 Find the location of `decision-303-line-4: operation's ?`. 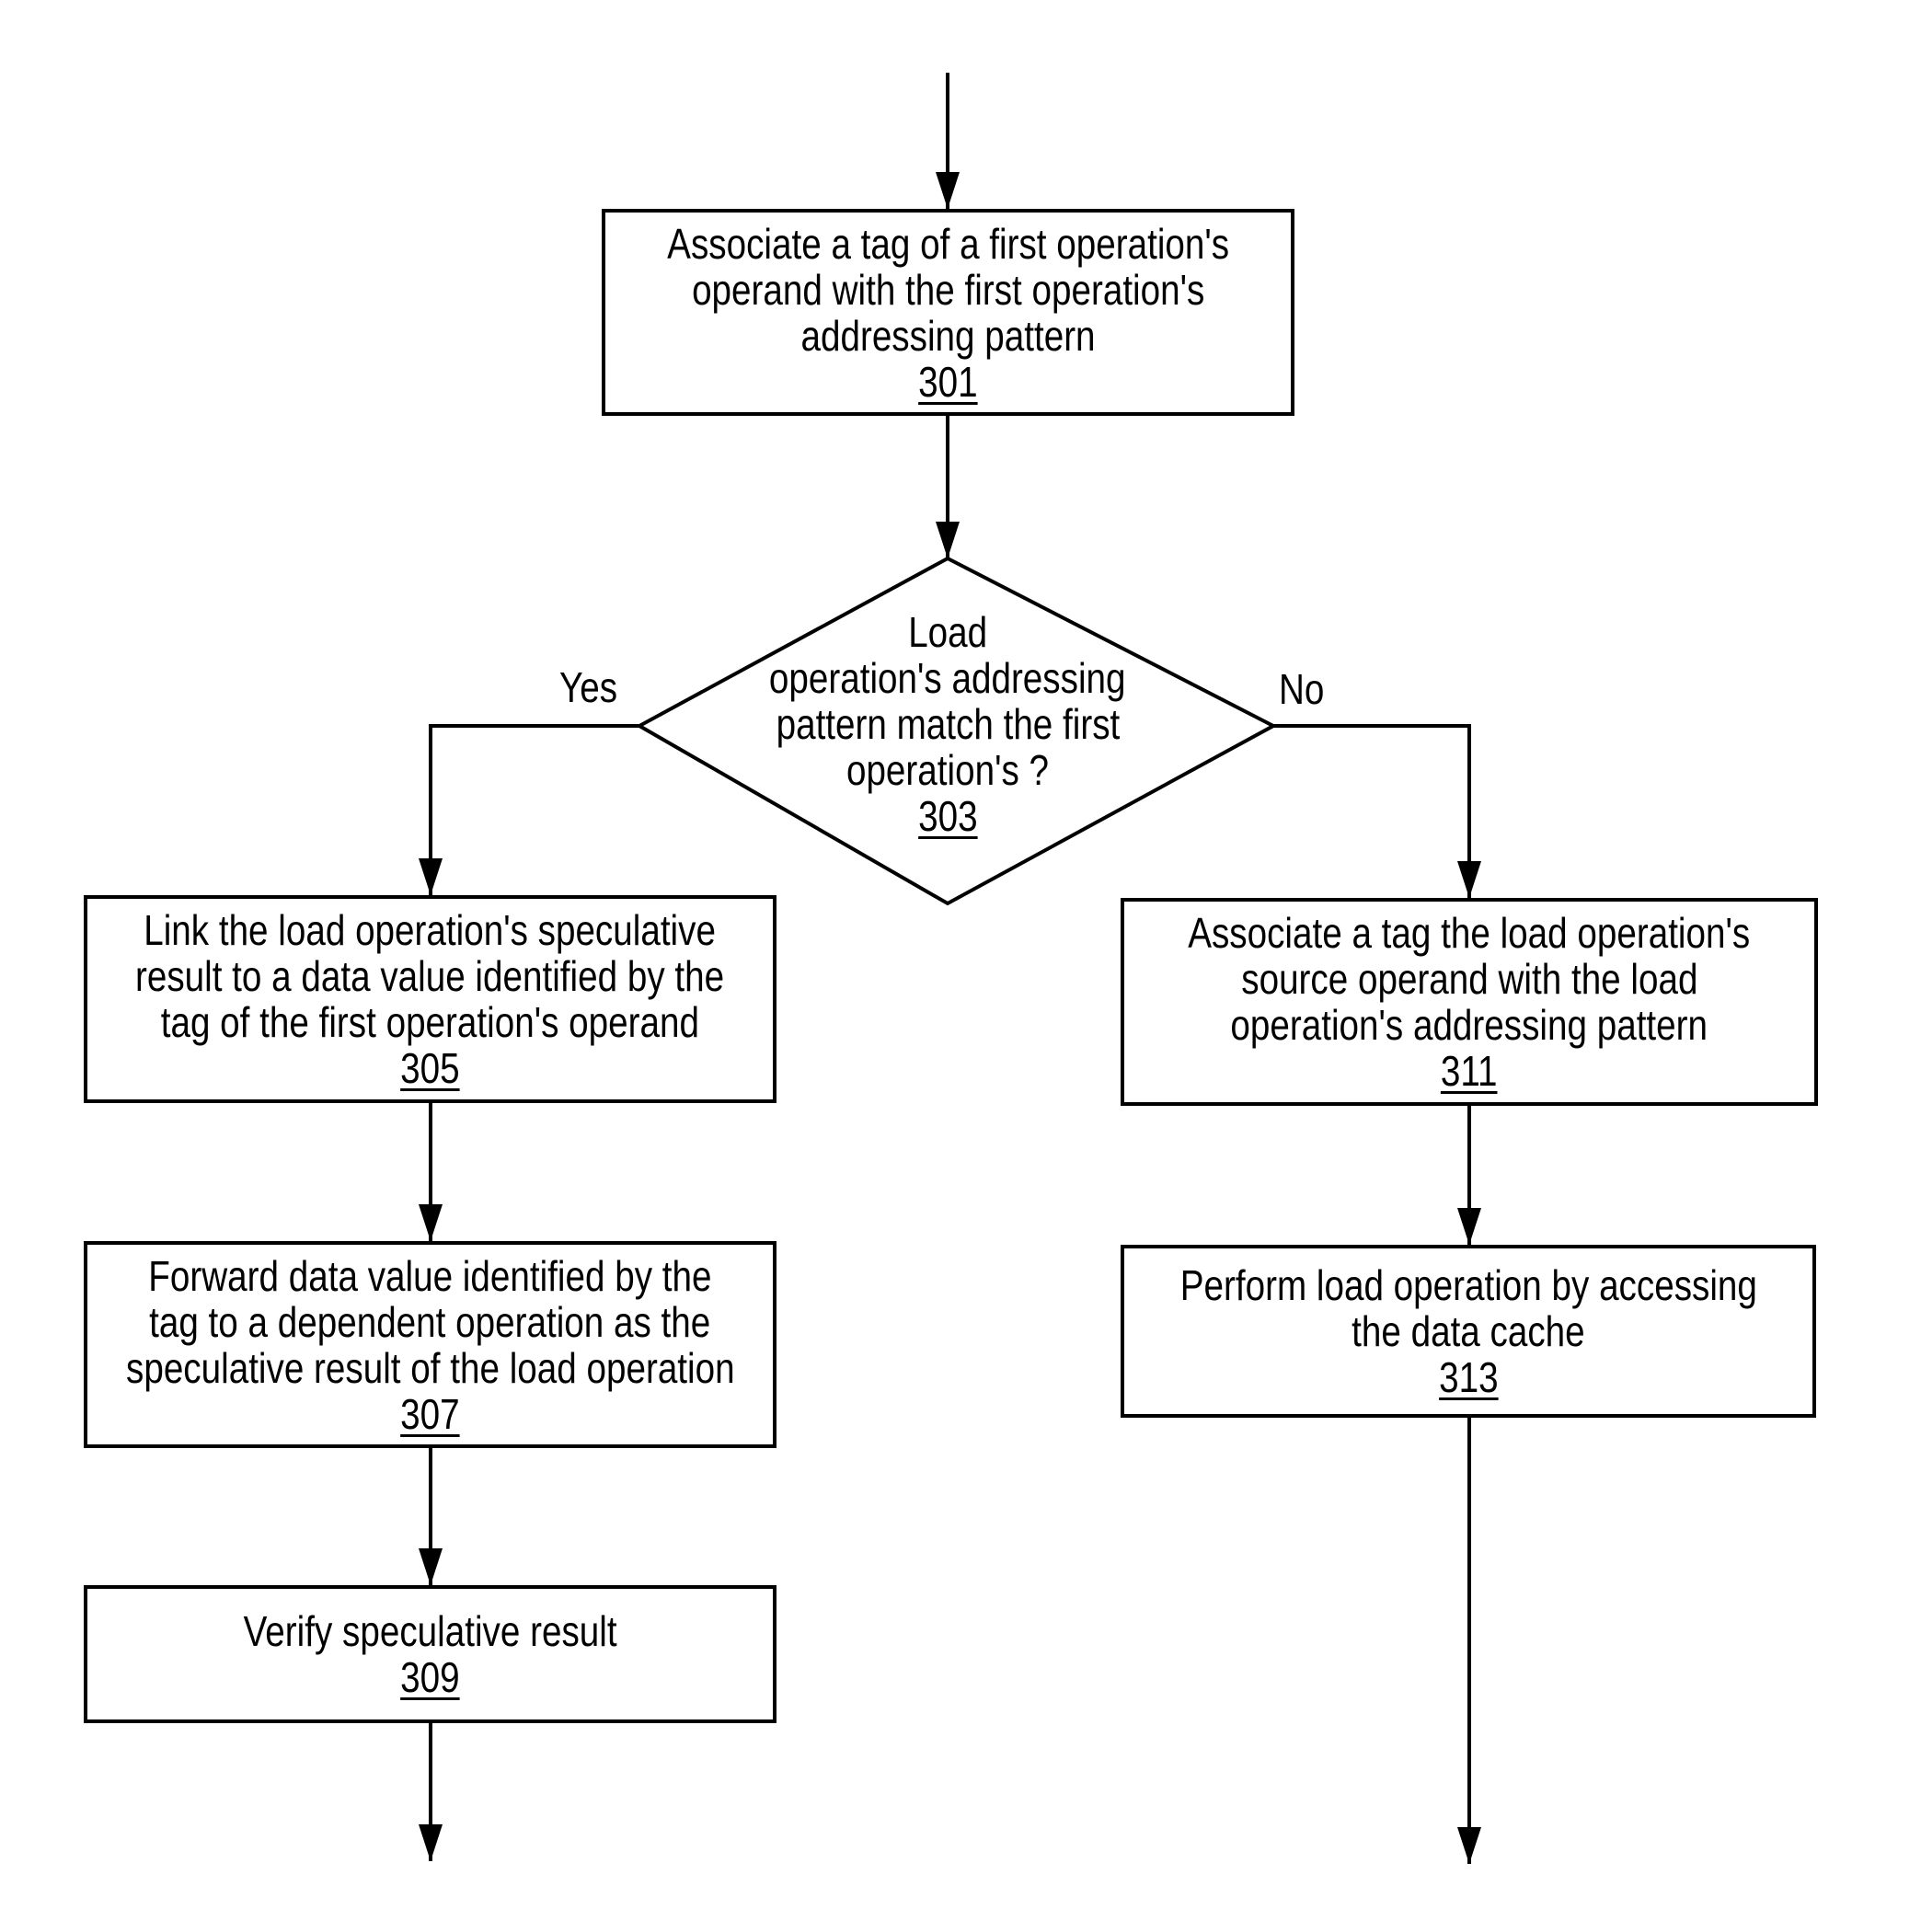

decision-303-line-4: operation's ? is located at coordinates (948, 770).